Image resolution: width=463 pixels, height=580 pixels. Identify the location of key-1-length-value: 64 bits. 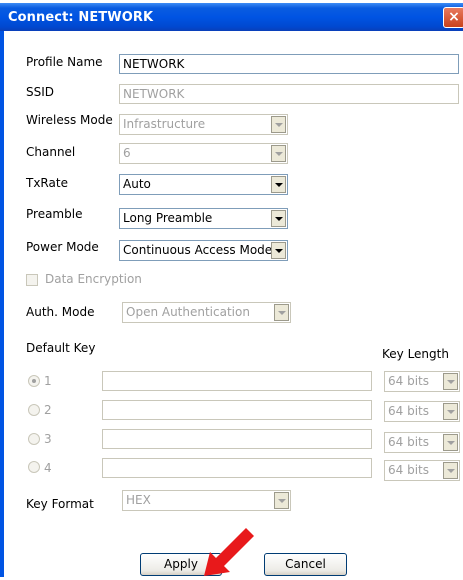
(408, 381).